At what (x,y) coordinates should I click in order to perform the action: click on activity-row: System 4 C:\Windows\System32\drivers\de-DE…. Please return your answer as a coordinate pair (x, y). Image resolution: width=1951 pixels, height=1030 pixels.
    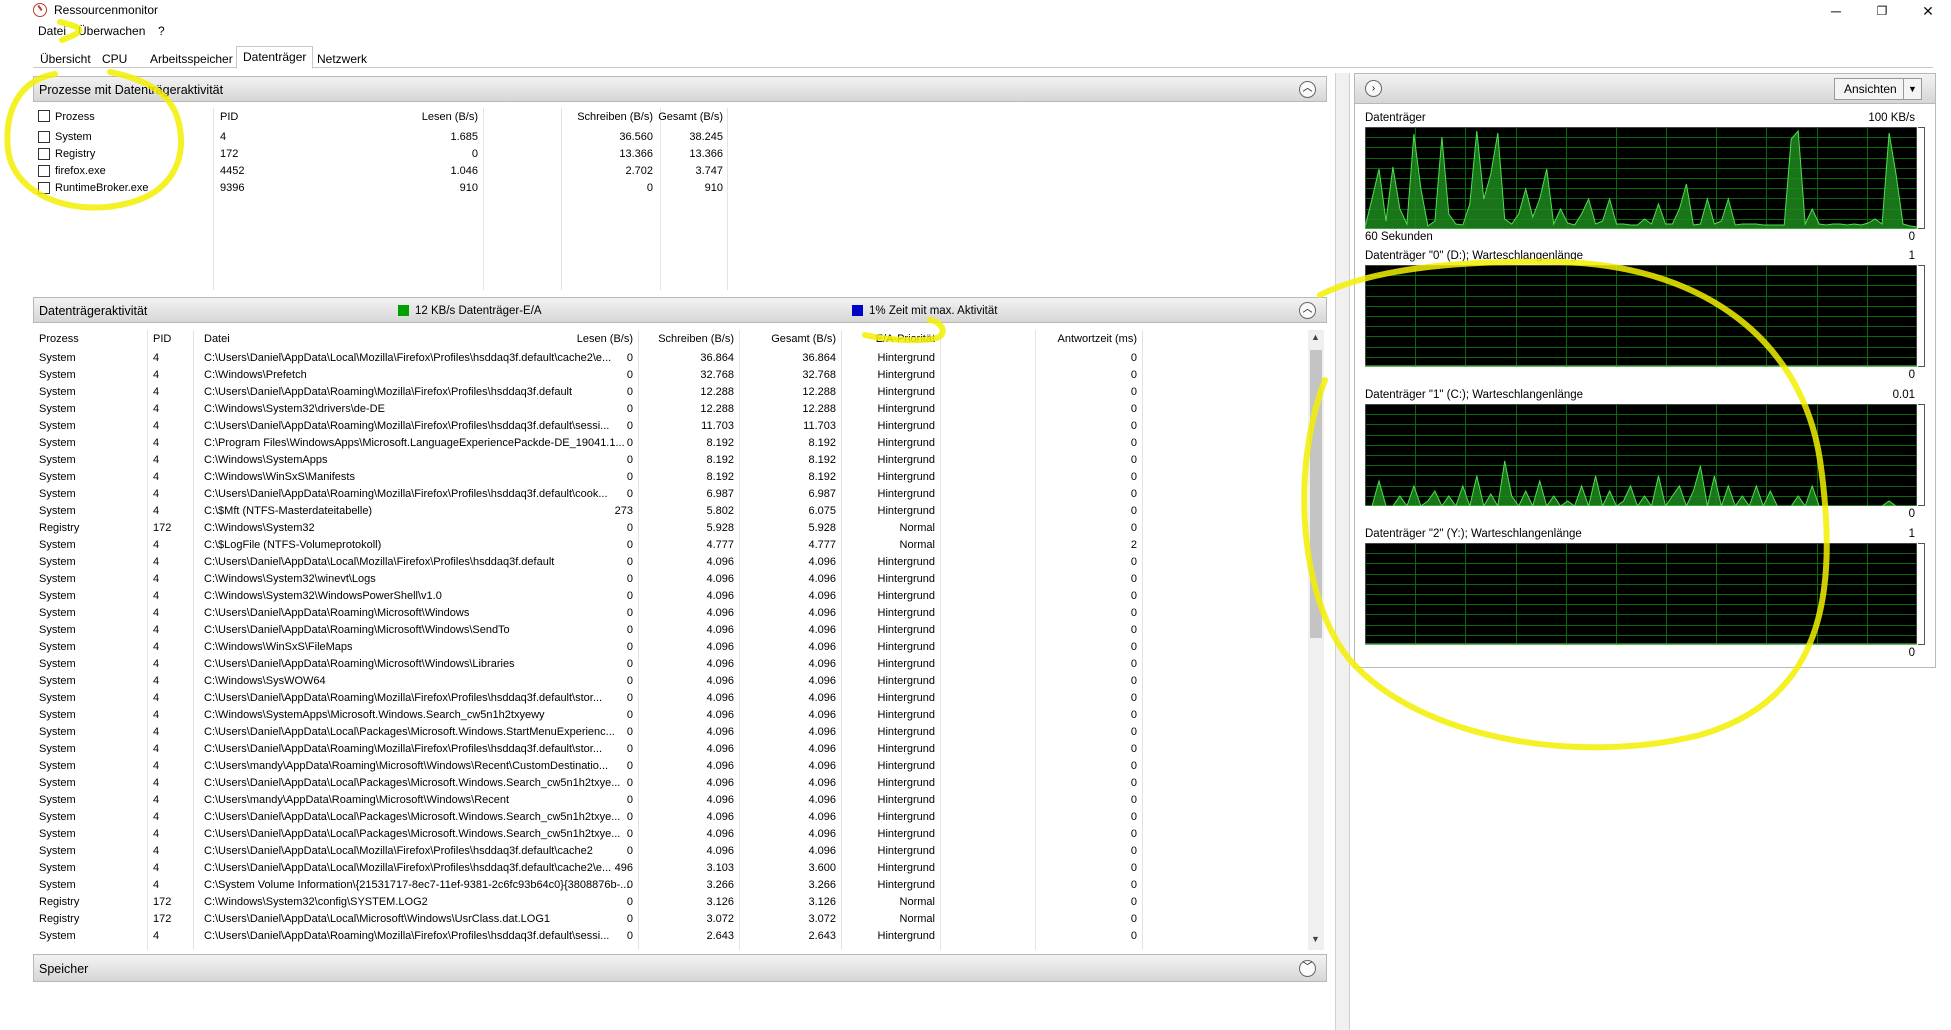
    Looking at the image, I should click on (668, 409).